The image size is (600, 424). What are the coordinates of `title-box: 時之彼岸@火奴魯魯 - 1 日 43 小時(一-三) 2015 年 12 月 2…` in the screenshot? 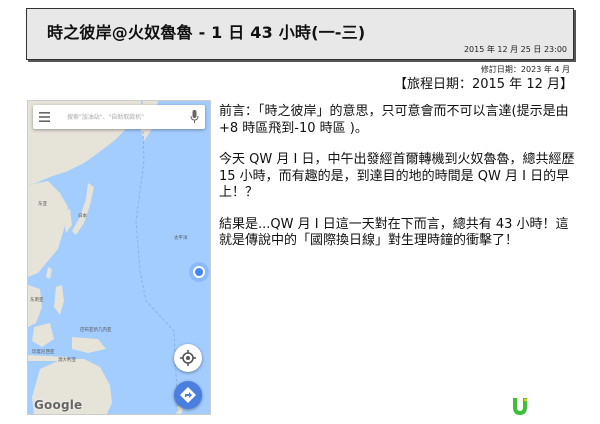 It's located at (300, 34).